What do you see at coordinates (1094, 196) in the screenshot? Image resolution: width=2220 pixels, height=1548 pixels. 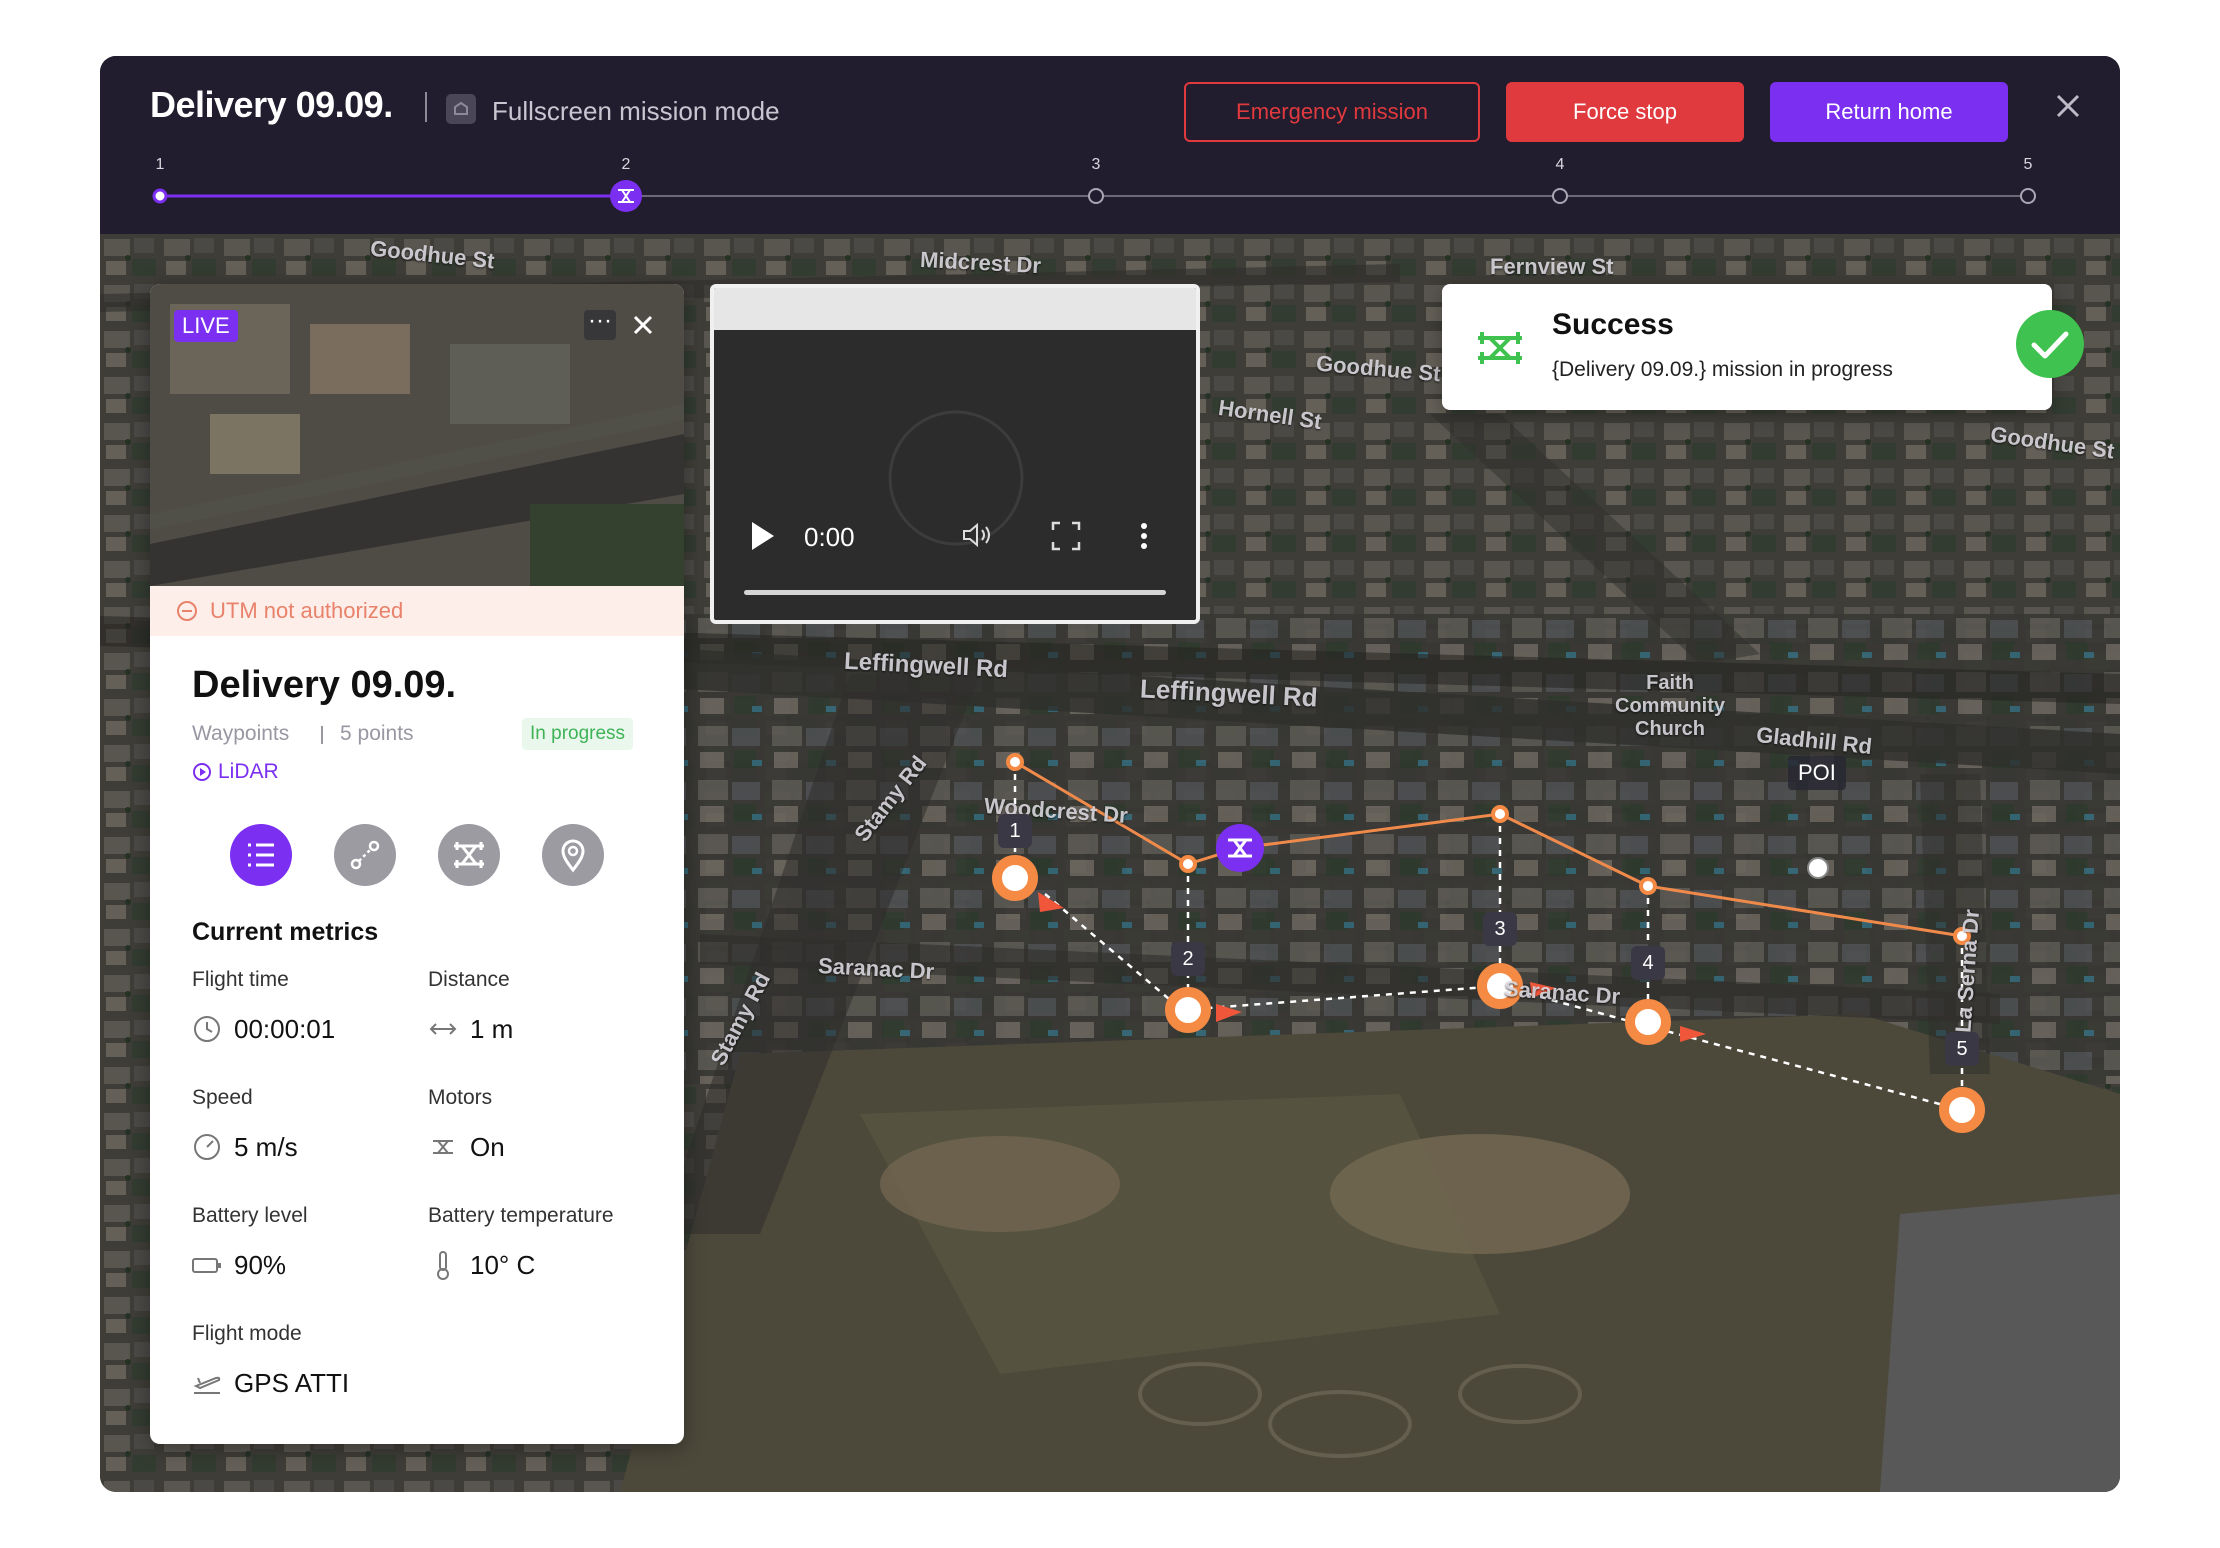 I see `progress-track` at bounding box center [1094, 196].